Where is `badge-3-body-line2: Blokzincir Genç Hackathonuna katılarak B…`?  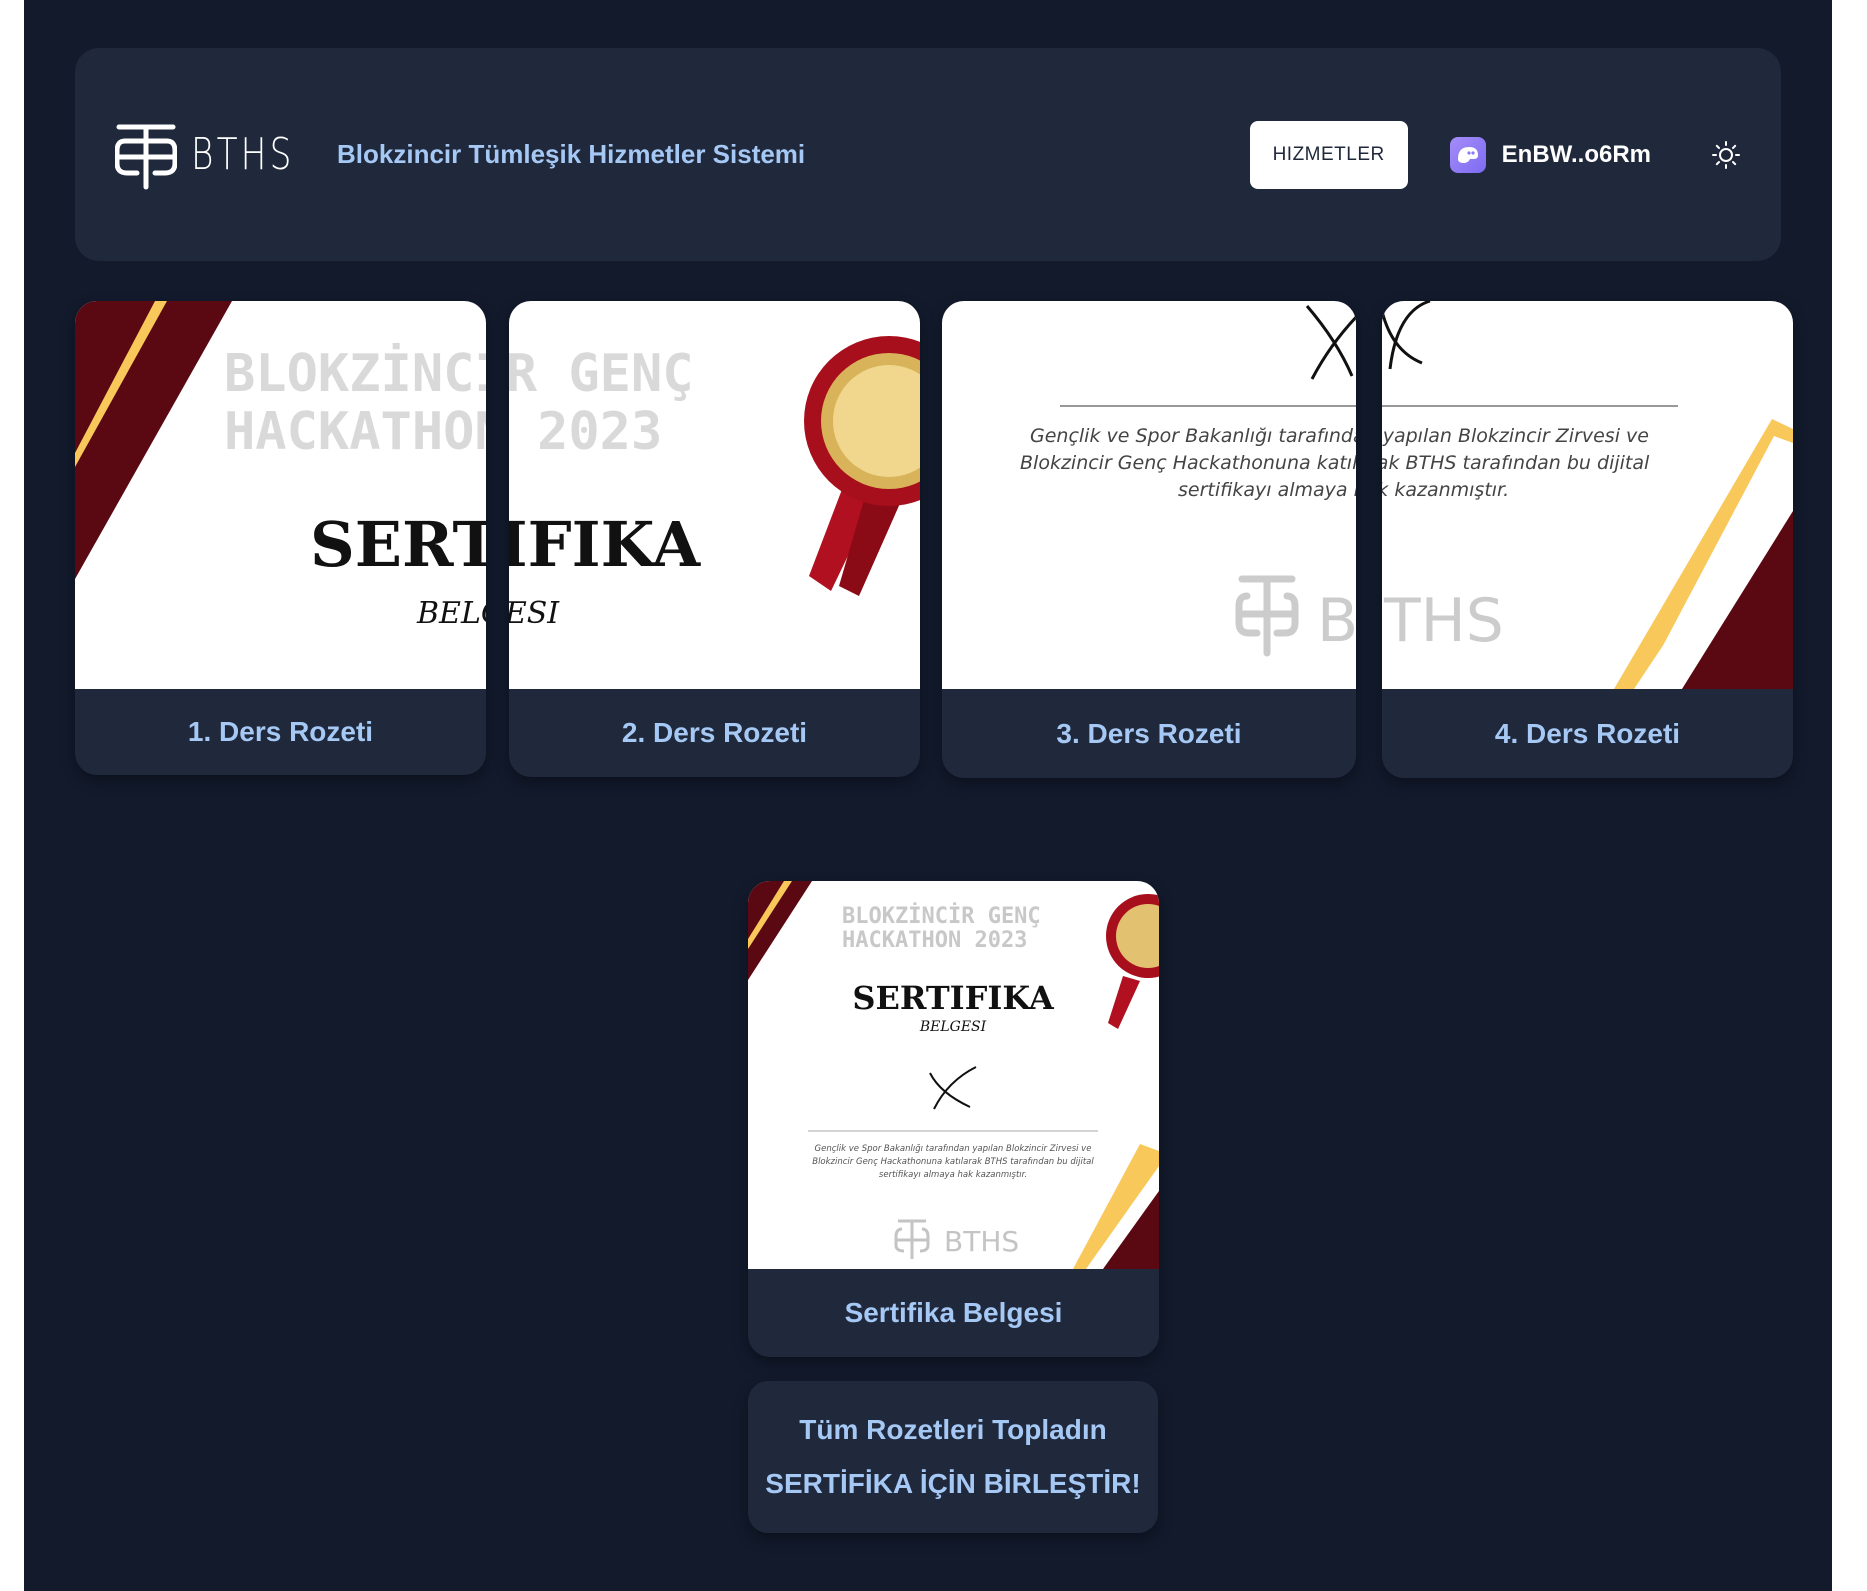
badge-3-body-line2: Blokzincir Genç Hackathonuna katılarak B… is located at coordinates (1188, 463).